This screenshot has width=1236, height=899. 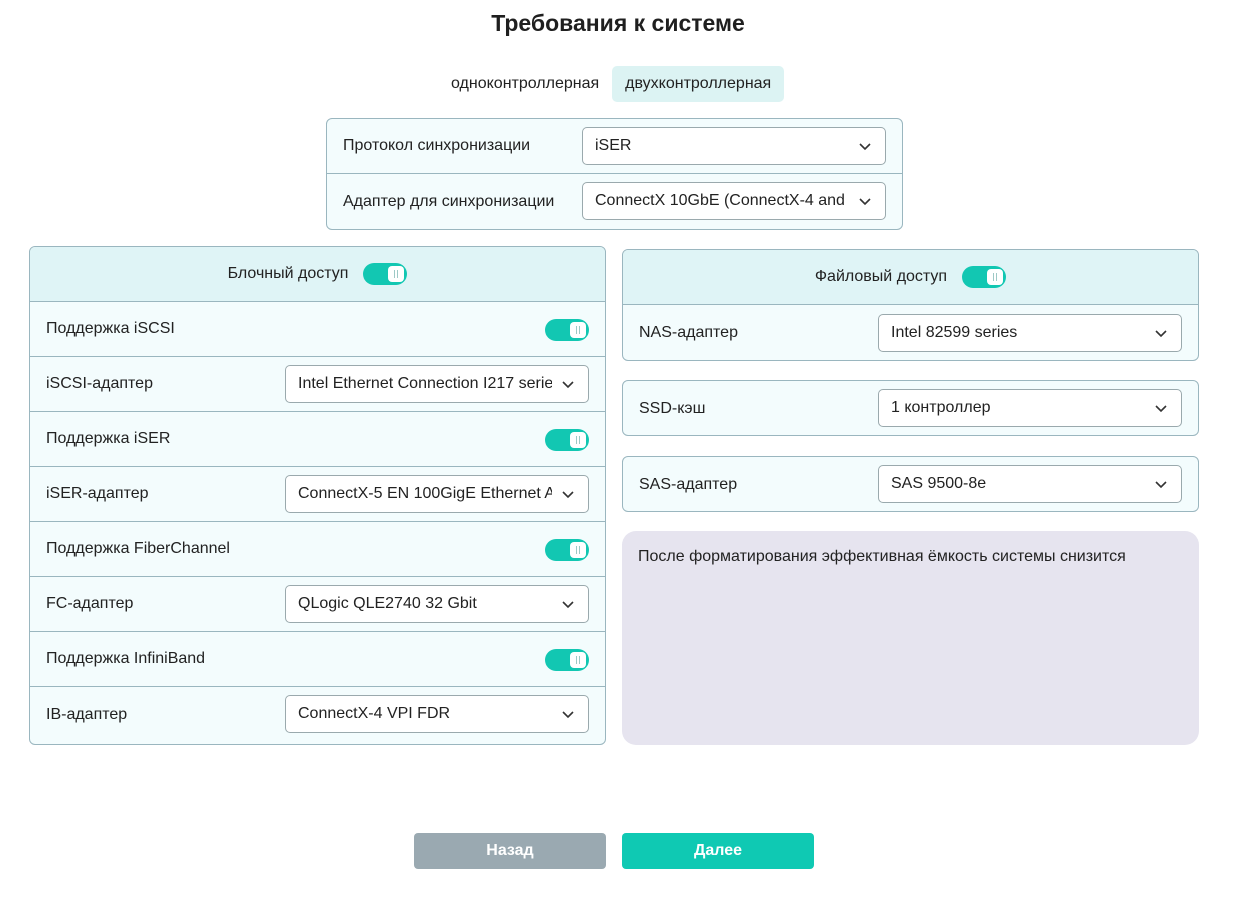 I want to click on sync-adapter-value: ConnectX 10GbE (ConnectX-4 and h, so click(x=722, y=200).